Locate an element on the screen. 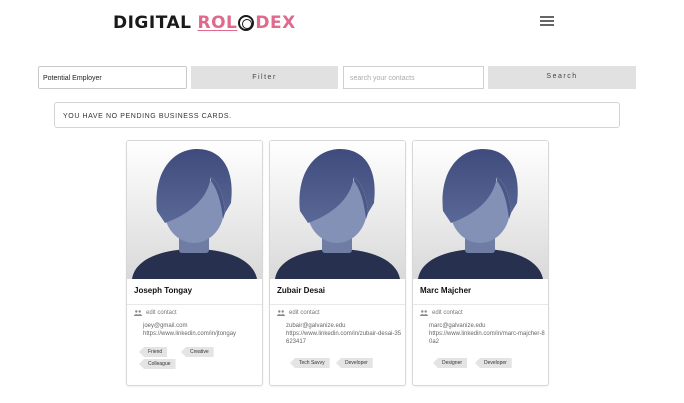 The height and width of the screenshot is (403, 684). pending-cards-notice: YOU HAVE NO PENDING BUSINESS CARDS. is located at coordinates (337, 115).